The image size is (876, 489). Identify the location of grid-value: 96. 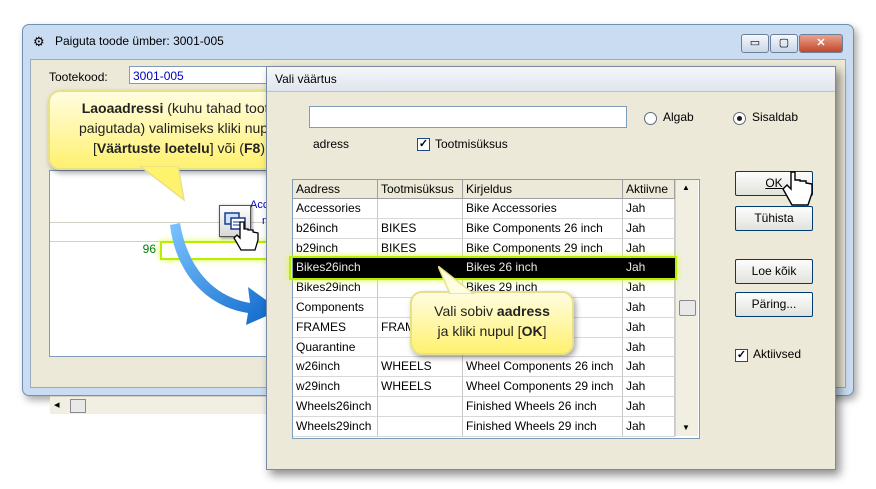
(149, 249).